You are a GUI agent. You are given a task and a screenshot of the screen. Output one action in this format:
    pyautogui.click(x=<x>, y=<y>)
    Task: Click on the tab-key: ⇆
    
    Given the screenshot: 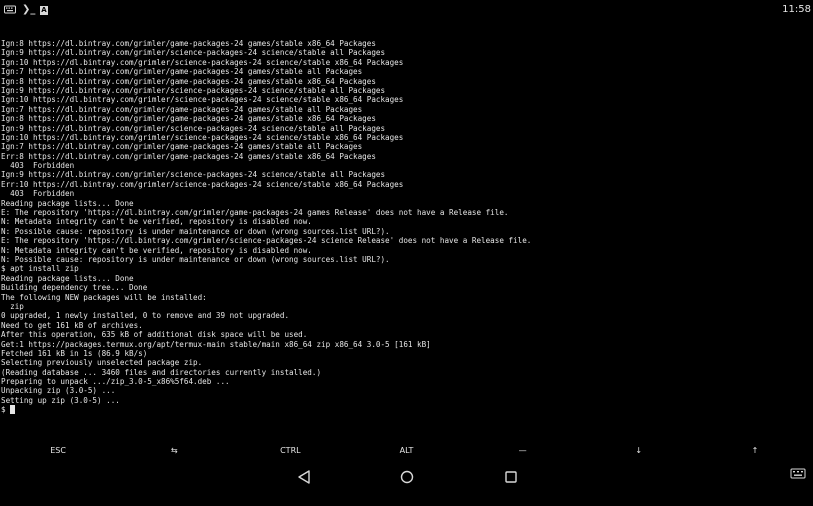 What is the action you would take?
    pyautogui.click(x=174, y=451)
    